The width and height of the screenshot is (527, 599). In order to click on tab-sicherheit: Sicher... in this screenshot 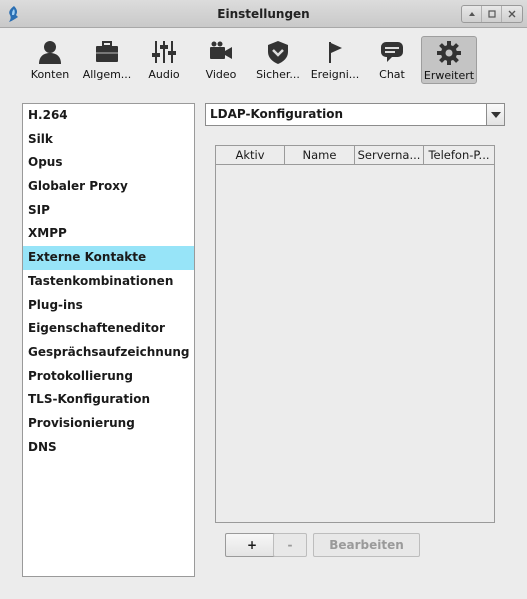, I will do `click(278, 60)`.